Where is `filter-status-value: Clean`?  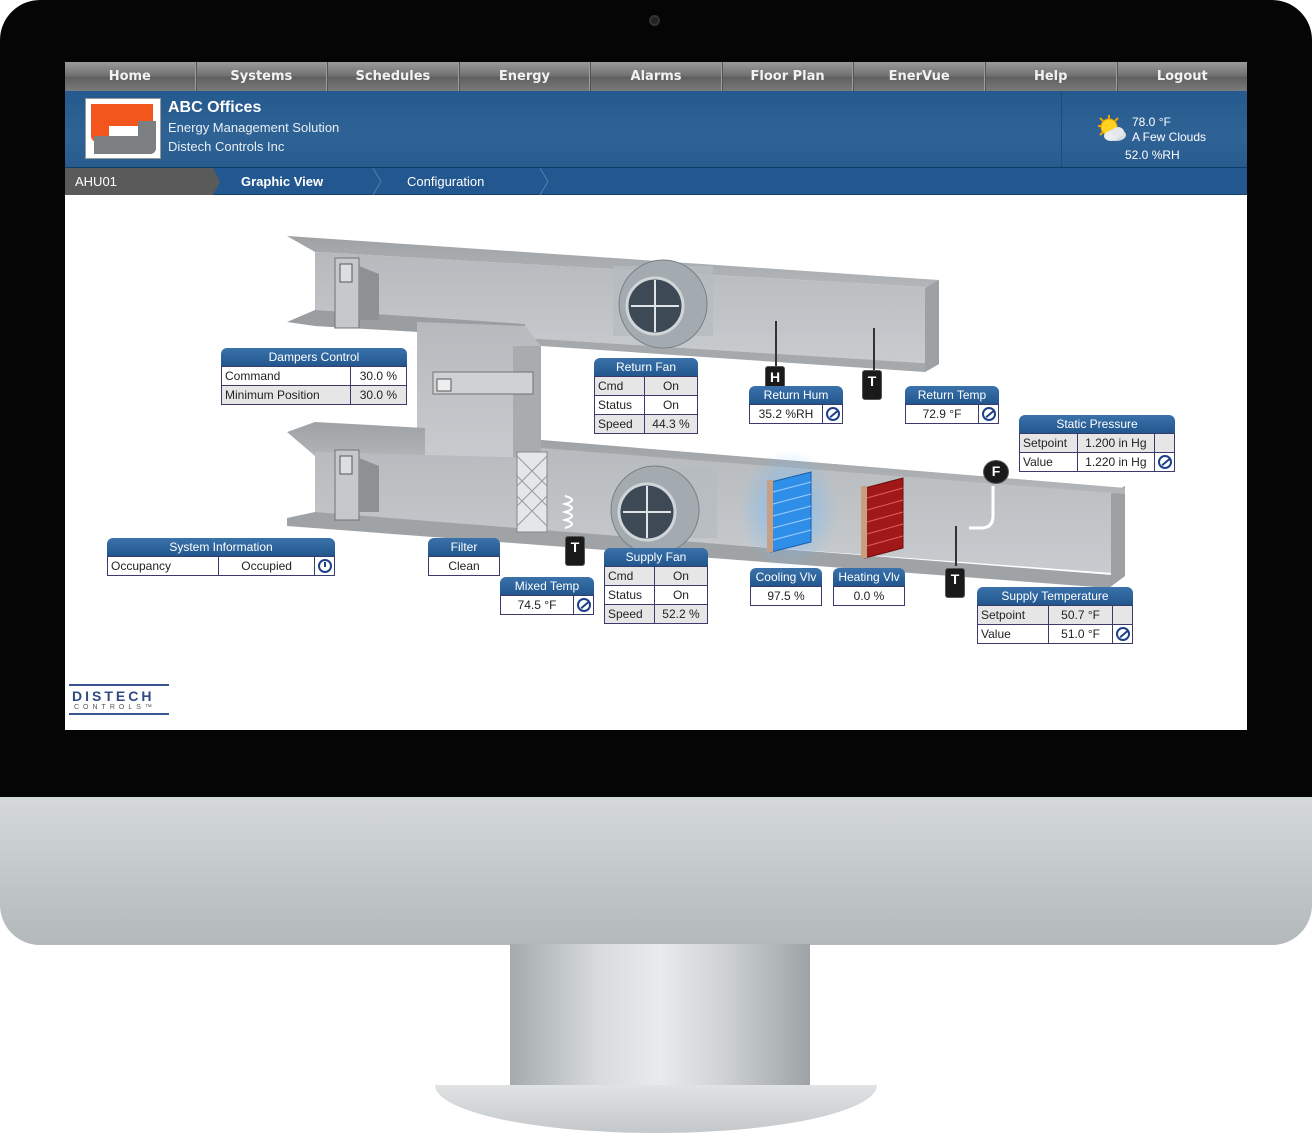
filter-status-value: Clean is located at coordinates (464, 566).